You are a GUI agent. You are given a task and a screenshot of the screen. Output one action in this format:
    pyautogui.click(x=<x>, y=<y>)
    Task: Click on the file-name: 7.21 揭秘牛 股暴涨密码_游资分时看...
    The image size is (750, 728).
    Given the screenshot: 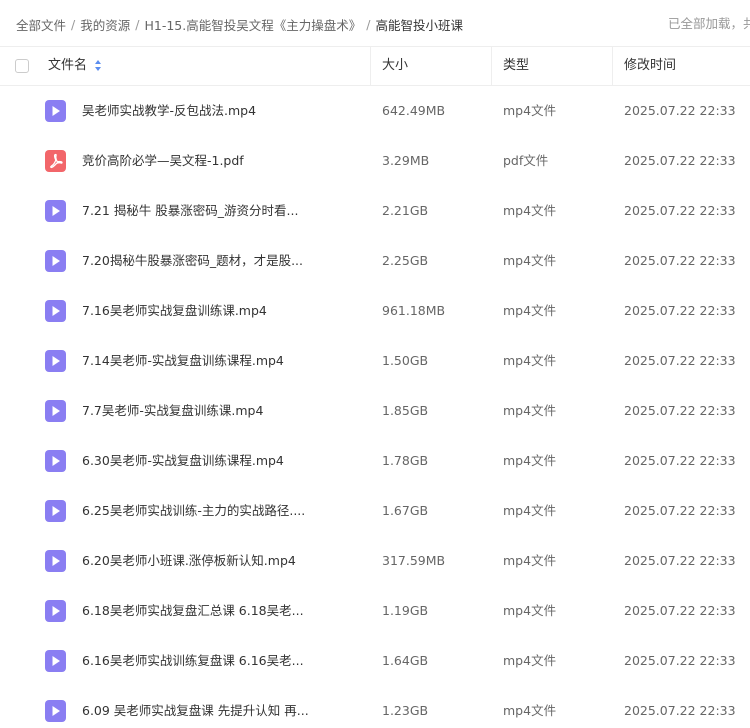 What is the action you would take?
    pyautogui.click(x=224, y=211)
    